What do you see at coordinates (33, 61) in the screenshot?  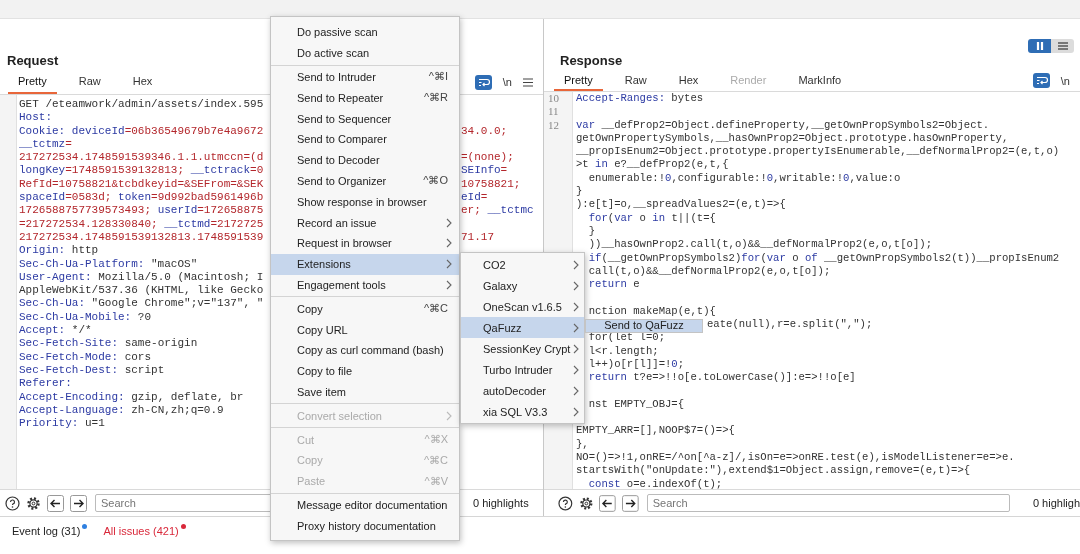 I see `panel-title: Request` at bounding box center [33, 61].